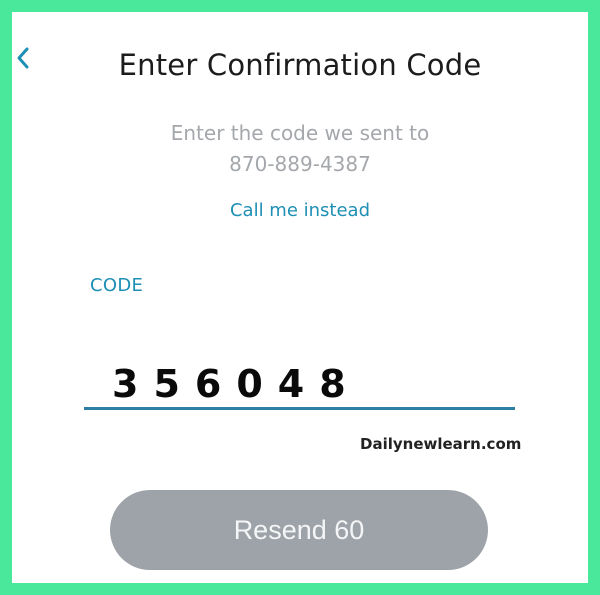 The height and width of the screenshot is (595, 600). What do you see at coordinates (300, 164) in the screenshot?
I see `phone-number: 870-889-4387` at bounding box center [300, 164].